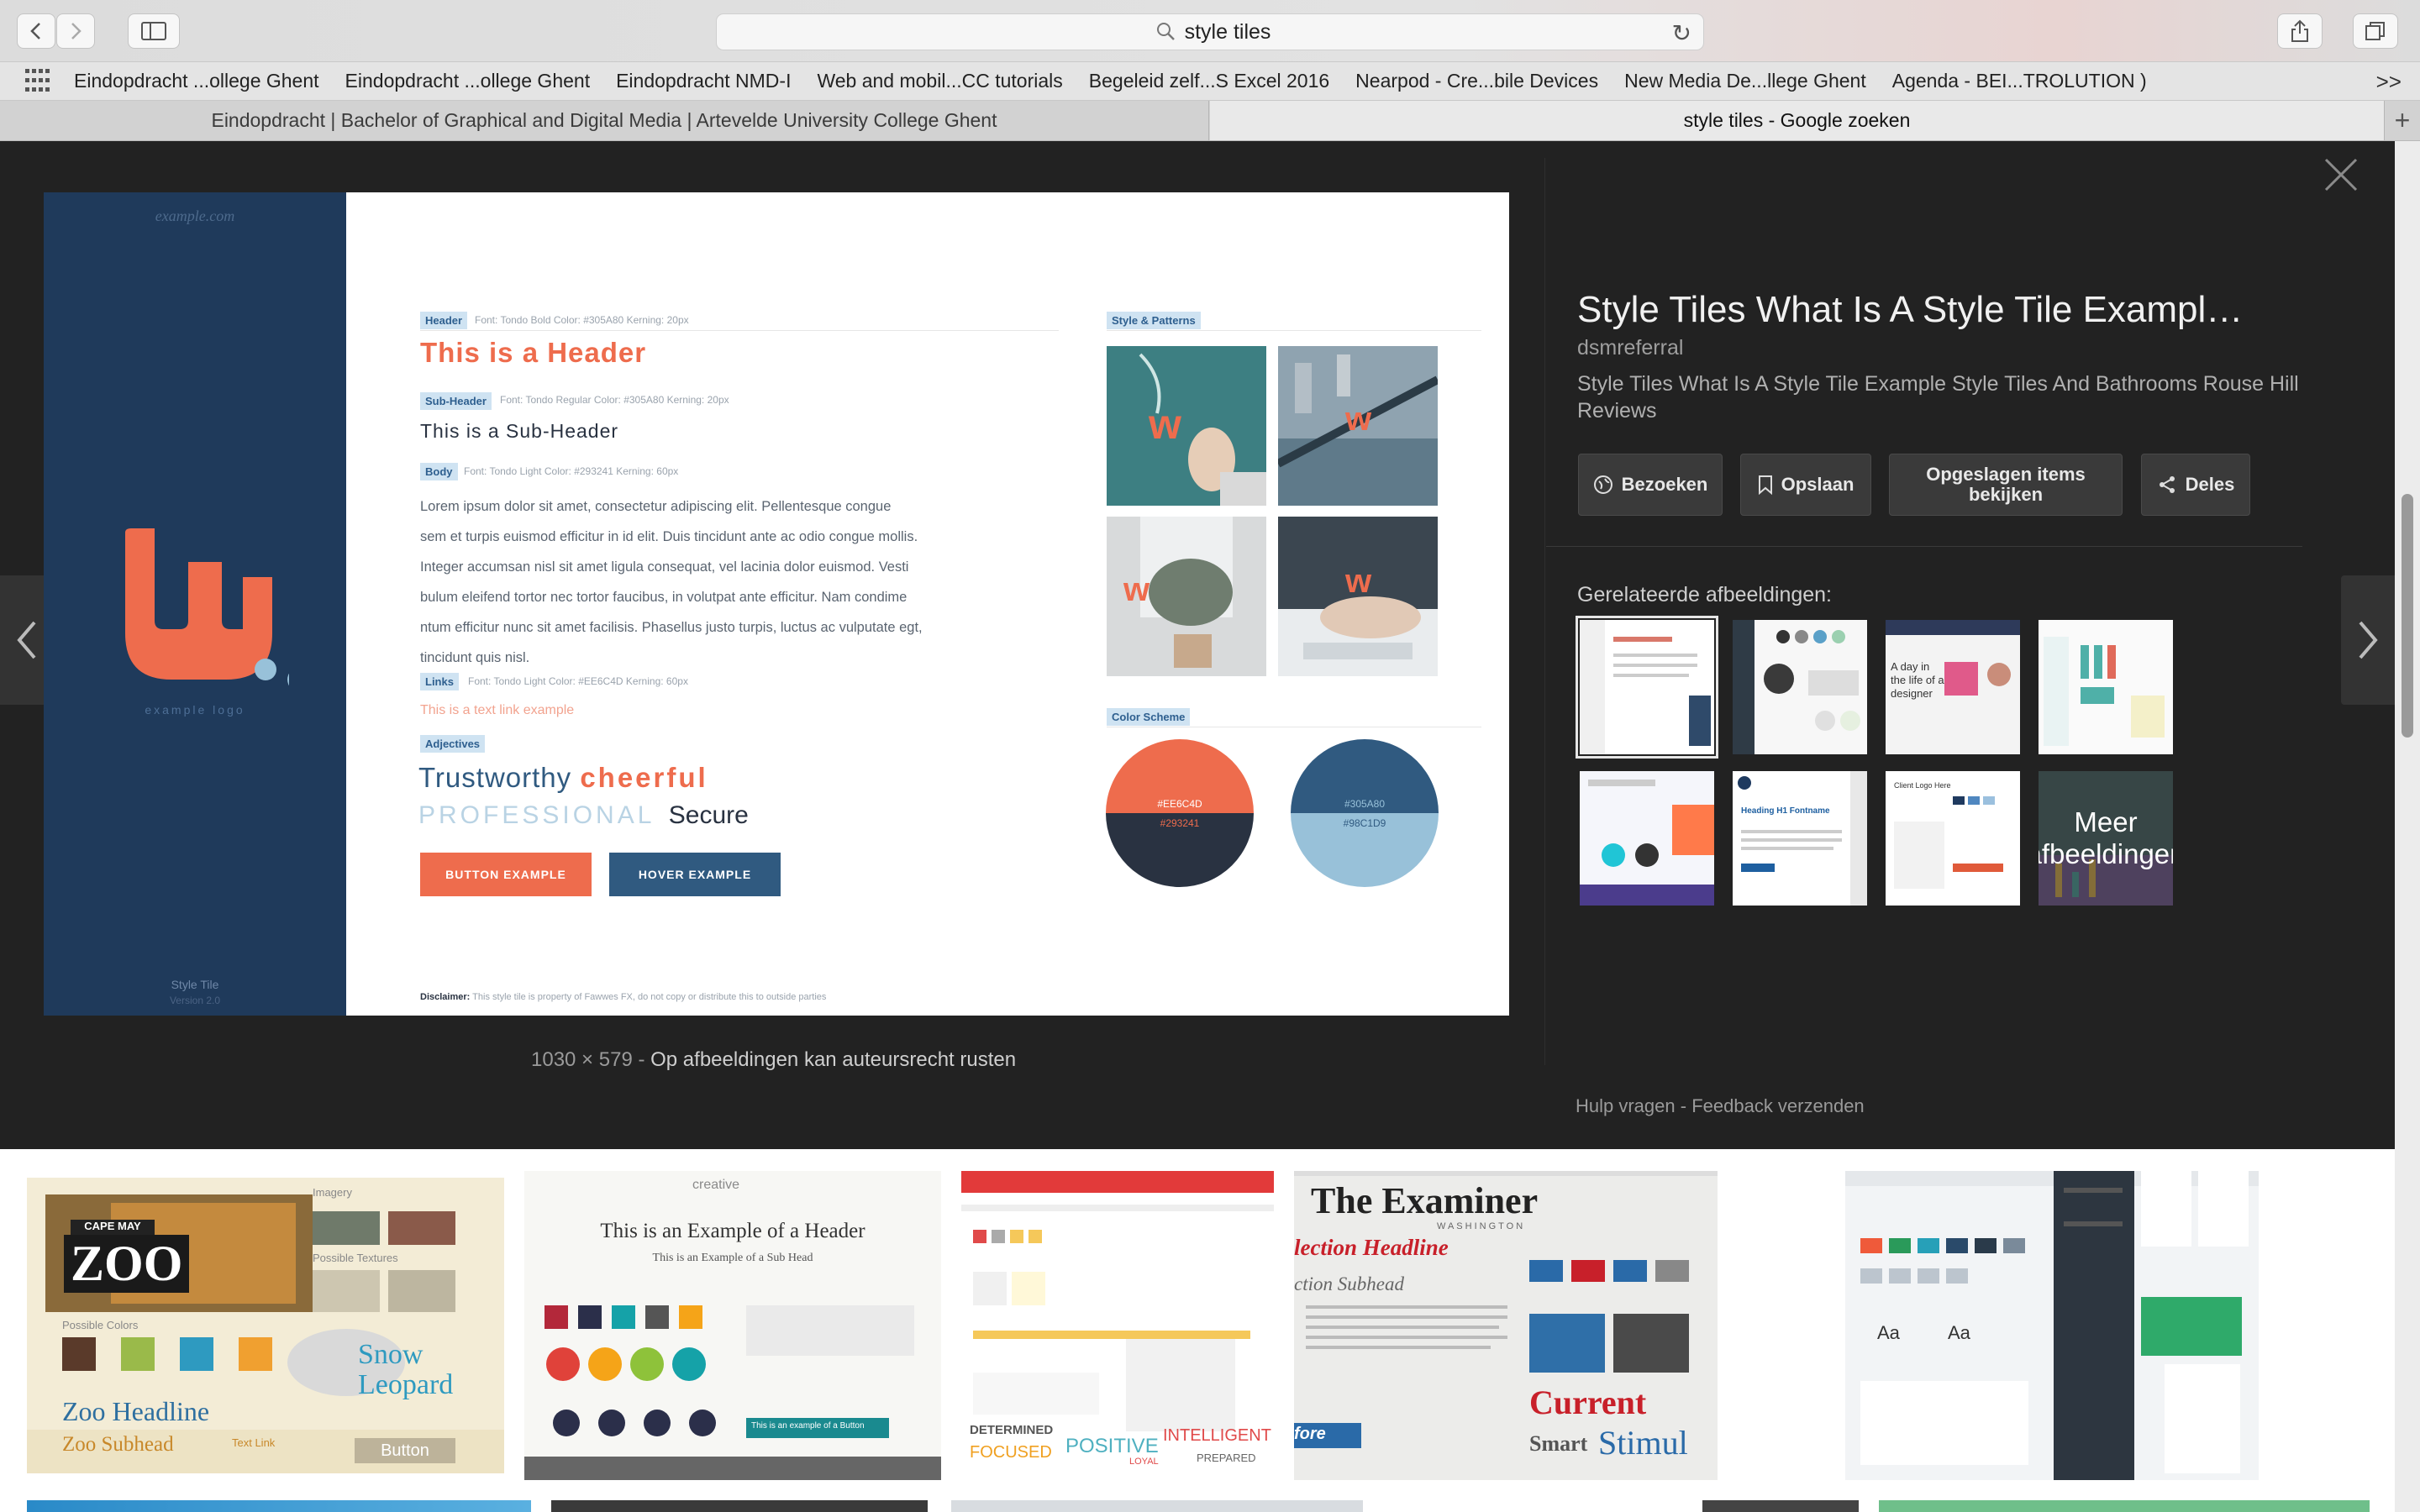 The height and width of the screenshot is (1512, 2420). I want to click on bookmark-item: Eindopdracht NMD-I, so click(704, 81).